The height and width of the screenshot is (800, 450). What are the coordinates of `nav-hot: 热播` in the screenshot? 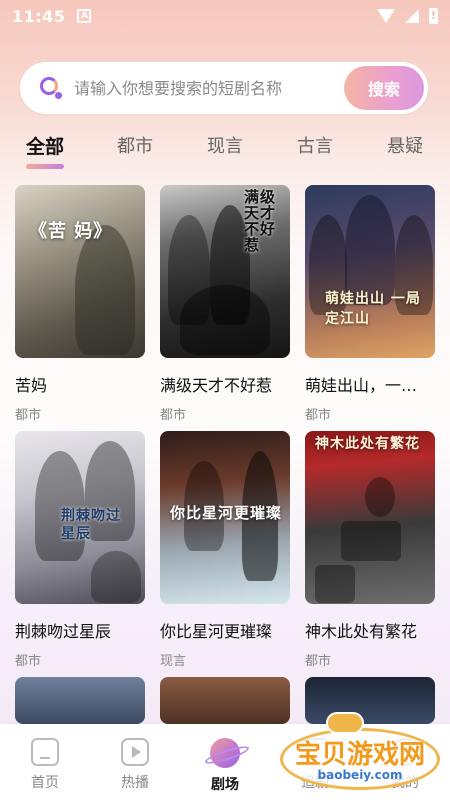 It's located at (135, 765).